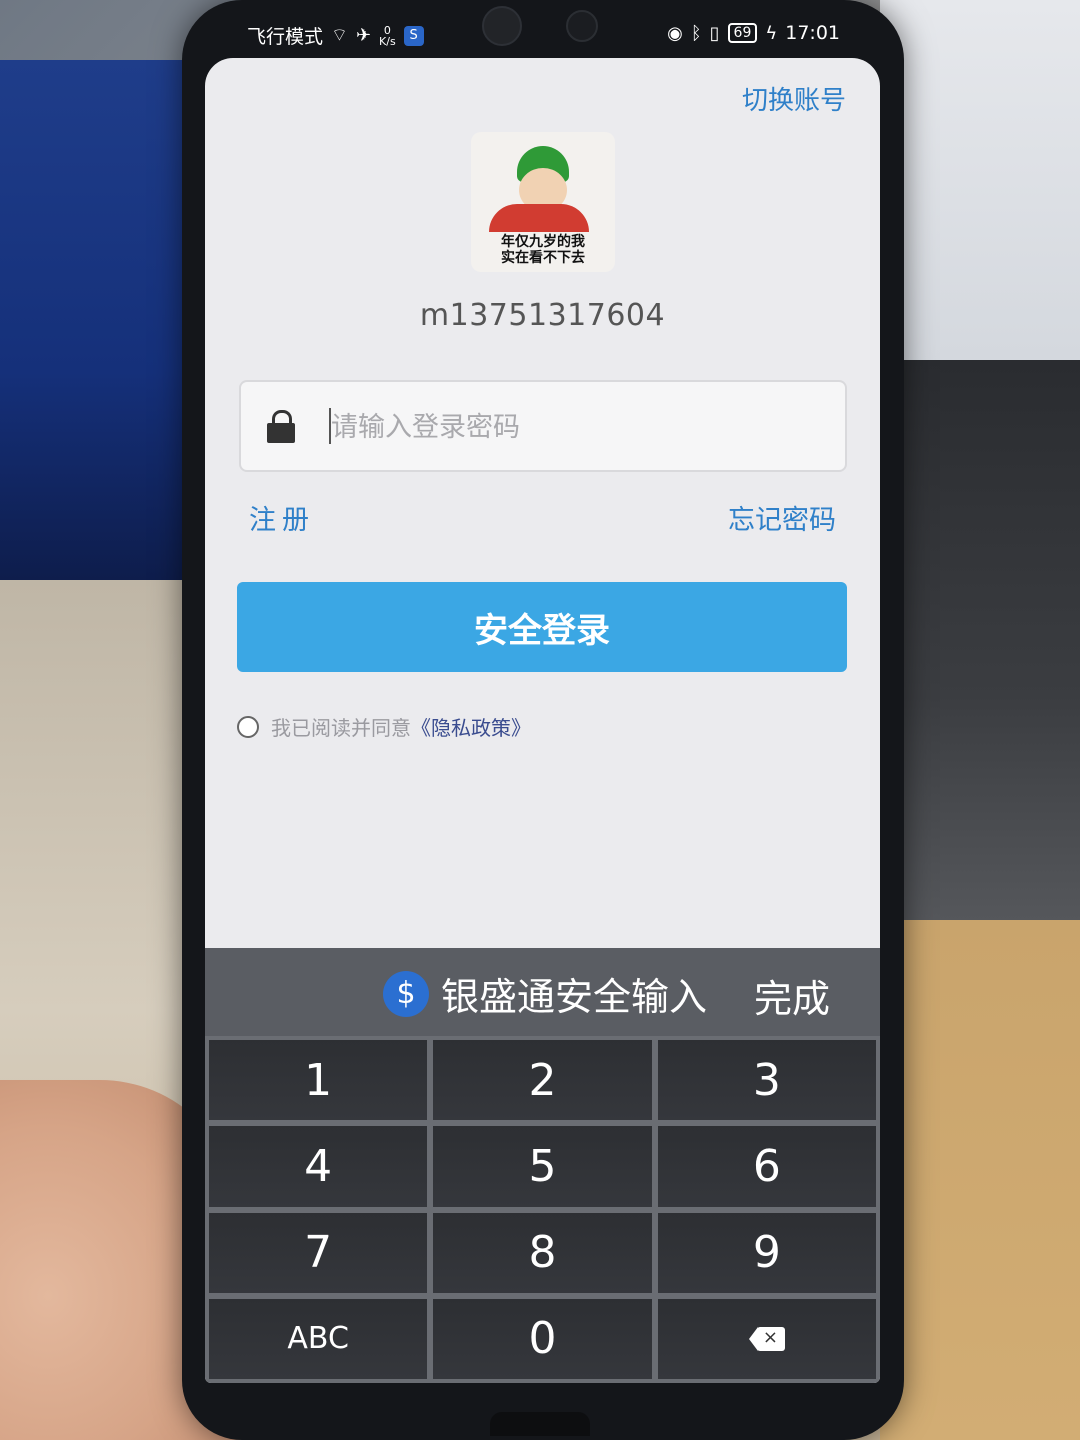 This screenshot has height=1440, width=1080. Describe the element at coordinates (542, 35) in the screenshot. I see `status-bar: 飞行模式 ⌔ ✈ 0 K/s S ◉ ᛒ ▯ 69 ϟ 17:01` at that location.